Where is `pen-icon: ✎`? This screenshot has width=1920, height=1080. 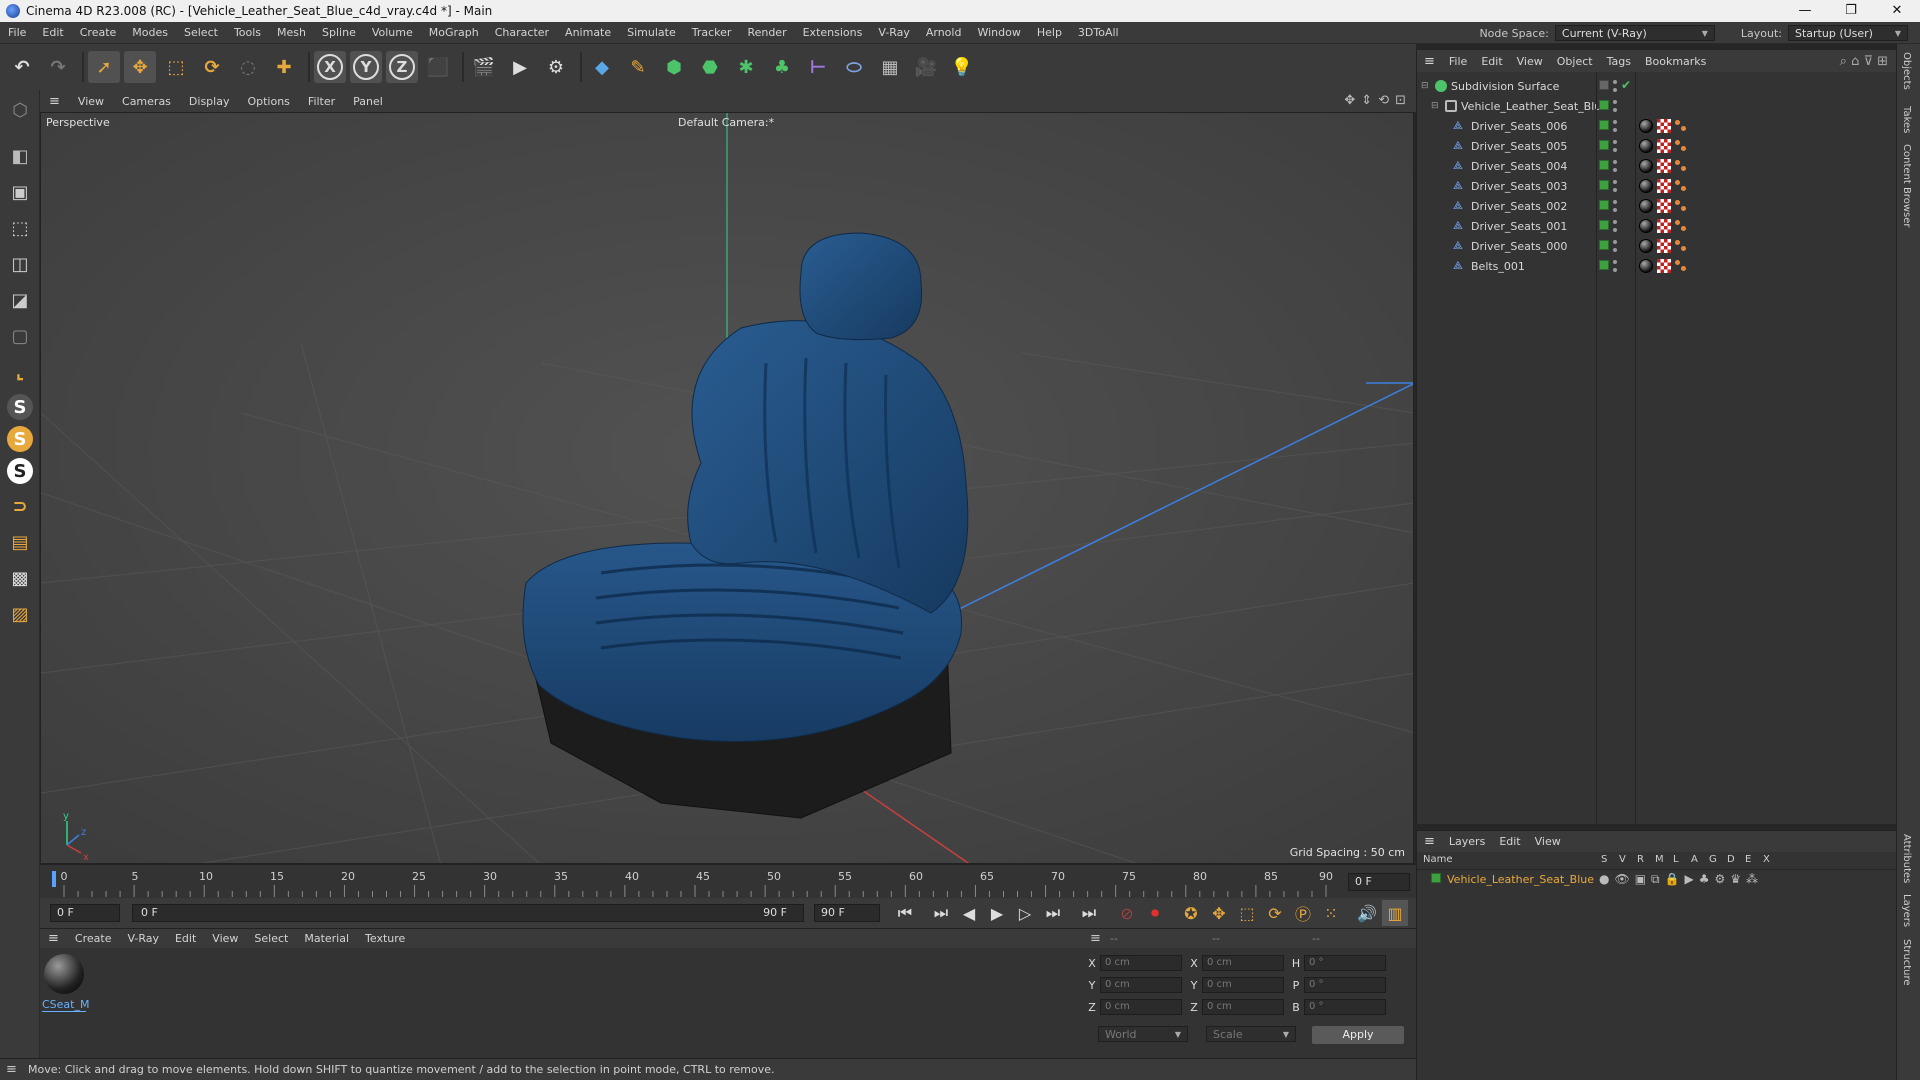 pen-icon: ✎ is located at coordinates (638, 67).